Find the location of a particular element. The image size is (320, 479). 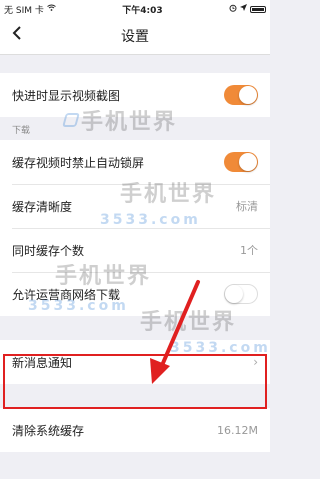

setting-row-show-thumbnails: 快进时显示视频截图 is located at coordinates (135, 95).